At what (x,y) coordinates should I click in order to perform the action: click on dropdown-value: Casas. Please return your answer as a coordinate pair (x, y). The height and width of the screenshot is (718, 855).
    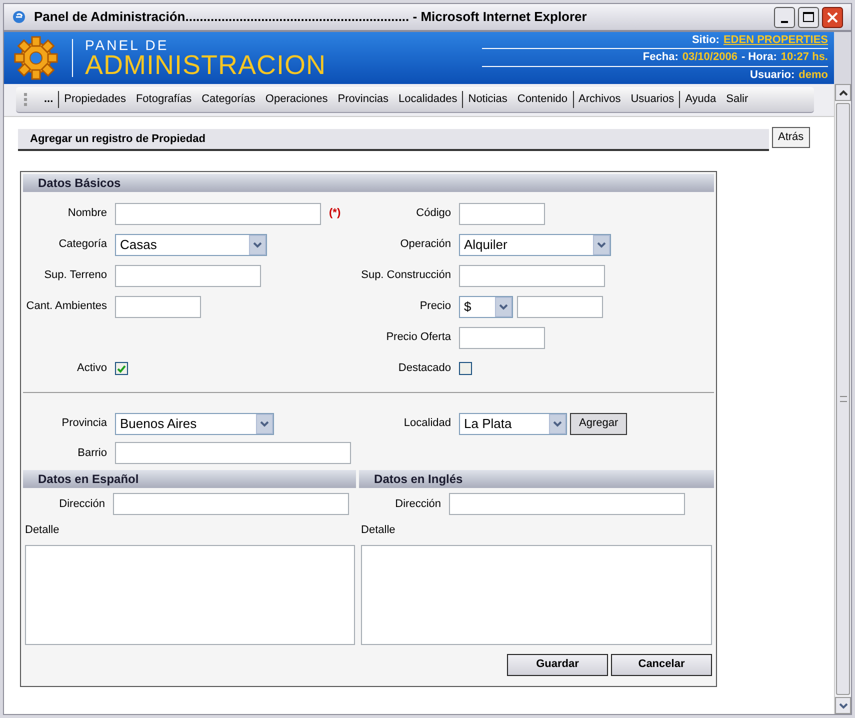
    Looking at the image, I should click on (138, 245).